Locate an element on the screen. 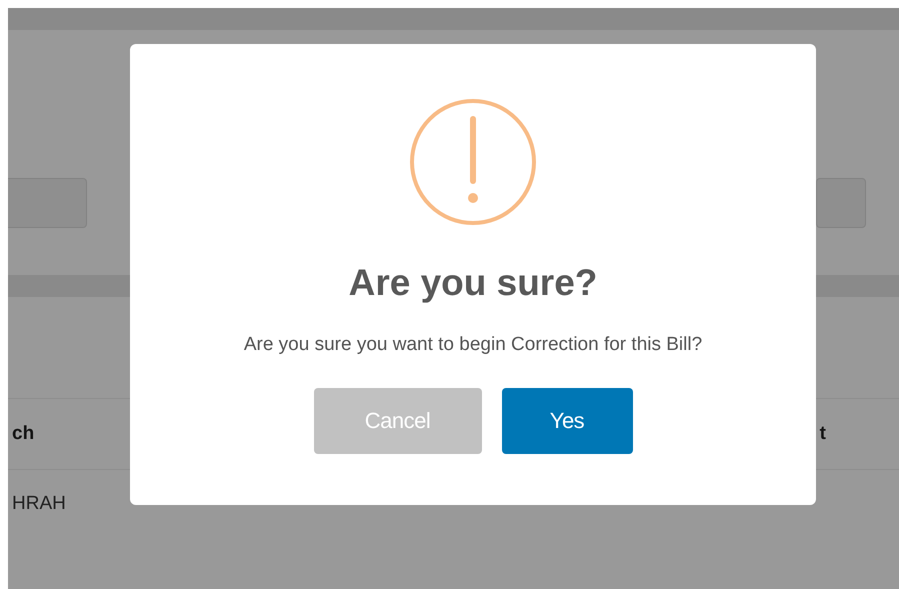  dialog-title: Are you sure? is located at coordinates (473, 283).